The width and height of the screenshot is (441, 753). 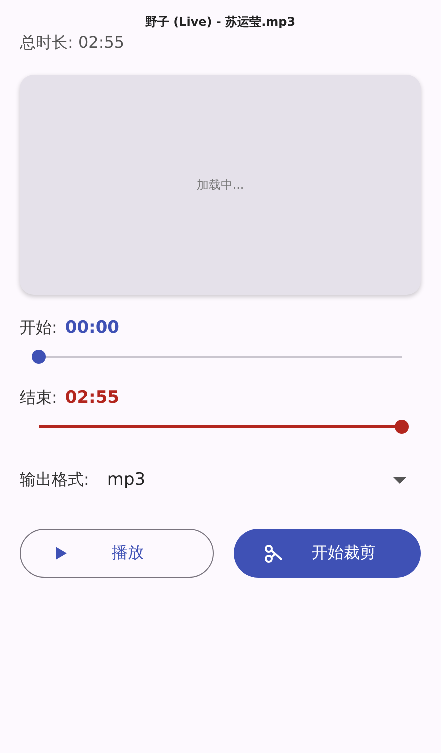 I want to click on end-label: 结束:, so click(x=39, y=398).